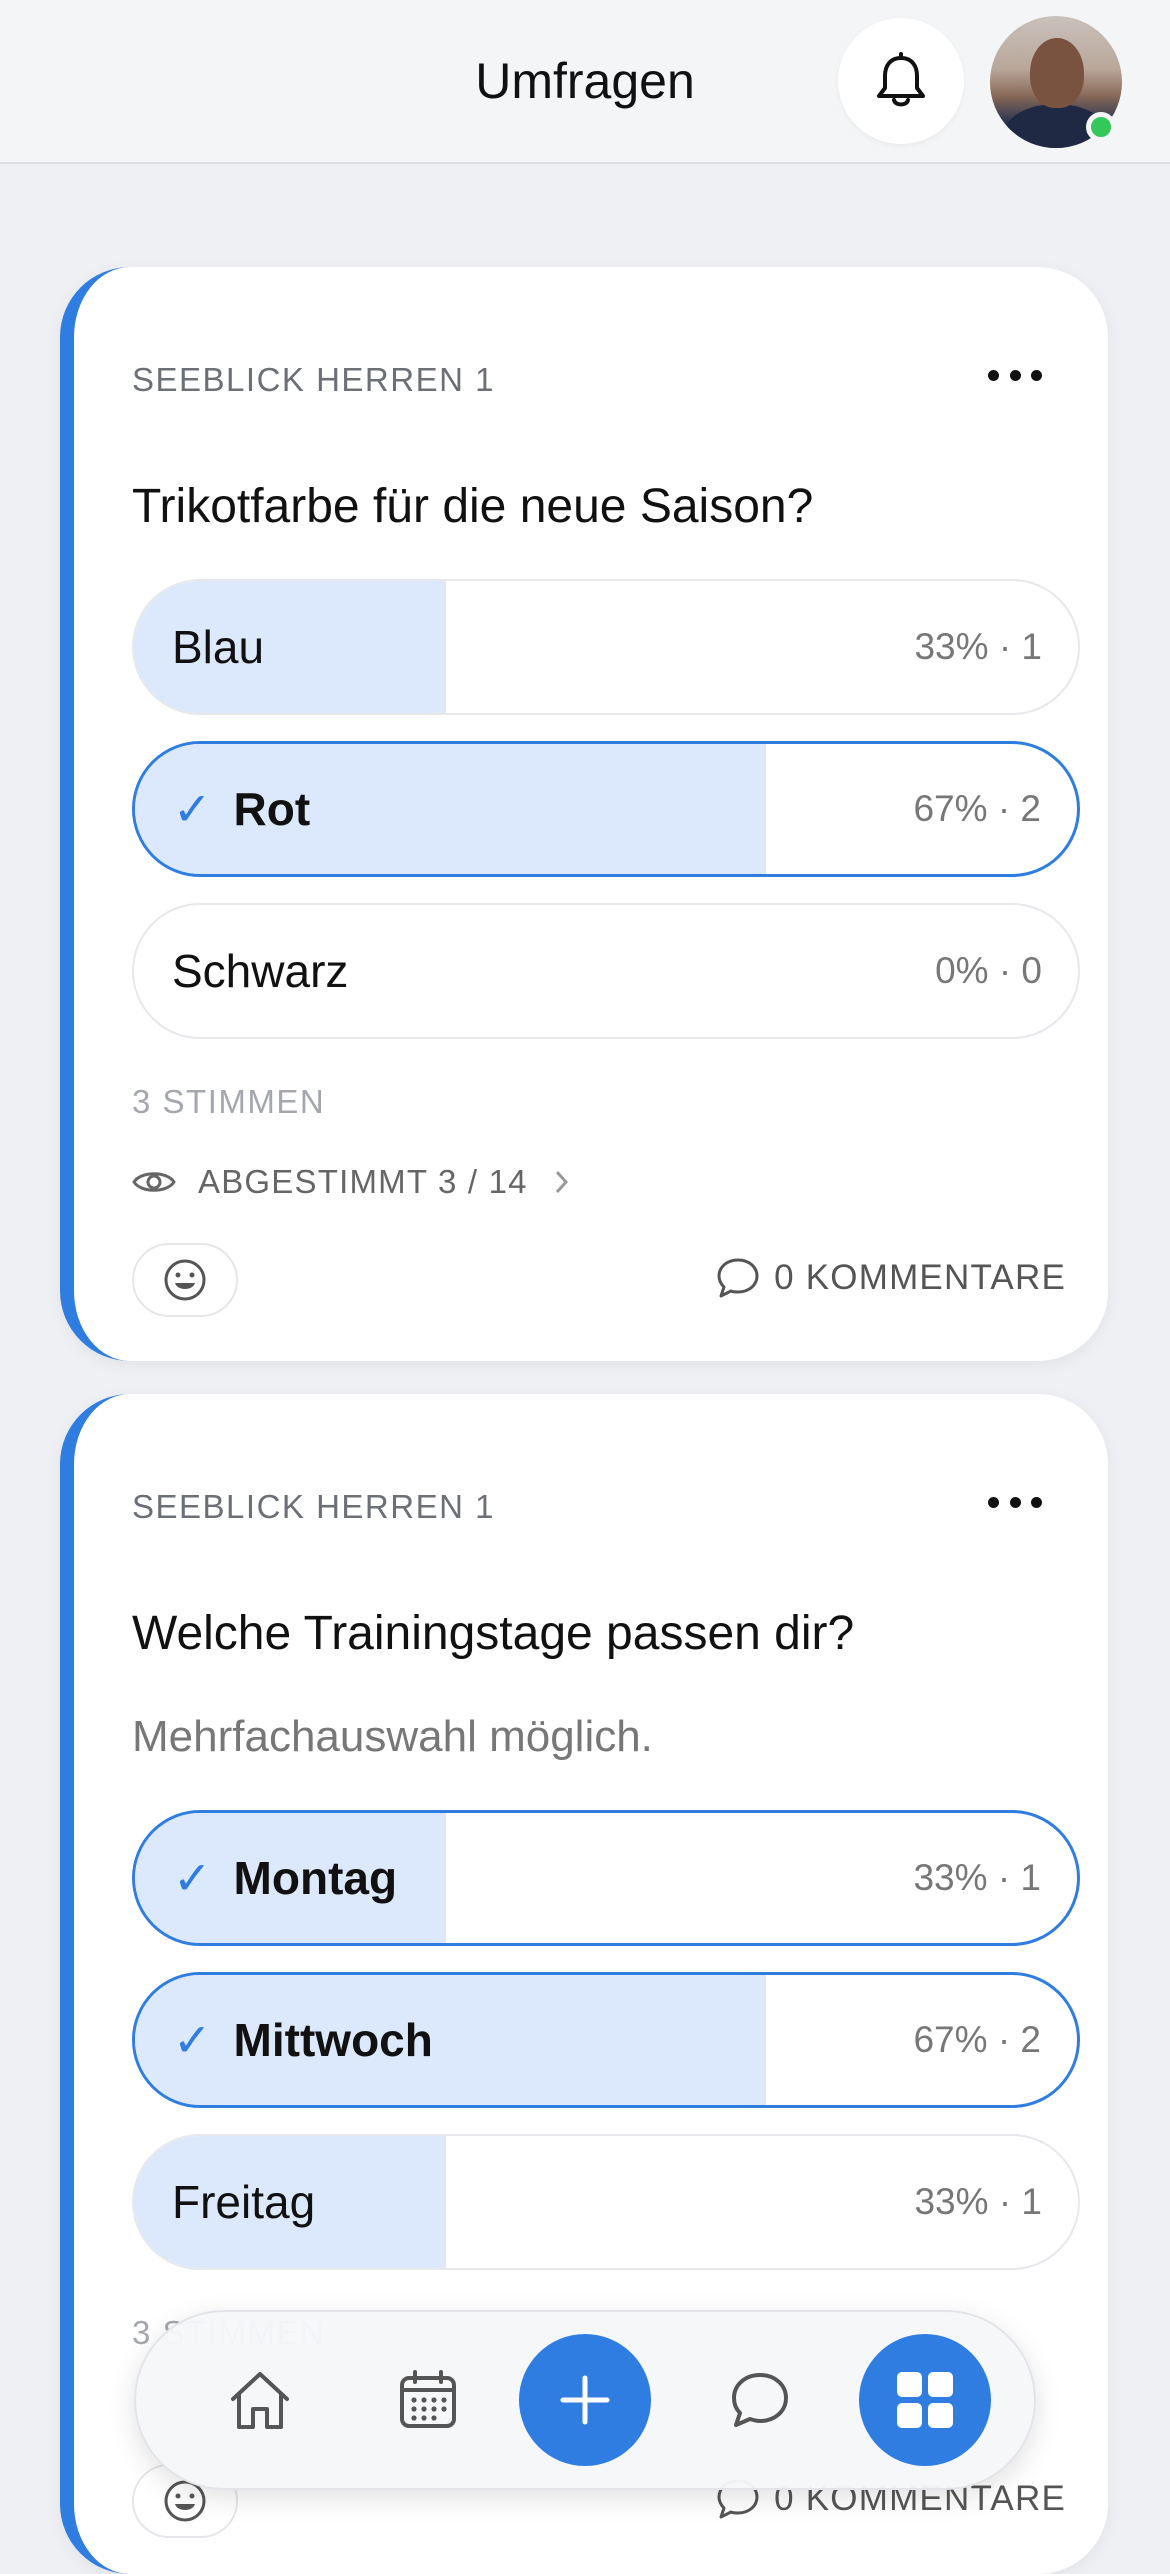 This screenshot has height=2574, width=1170. I want to click on nav-create-button, so click(585, 2400).